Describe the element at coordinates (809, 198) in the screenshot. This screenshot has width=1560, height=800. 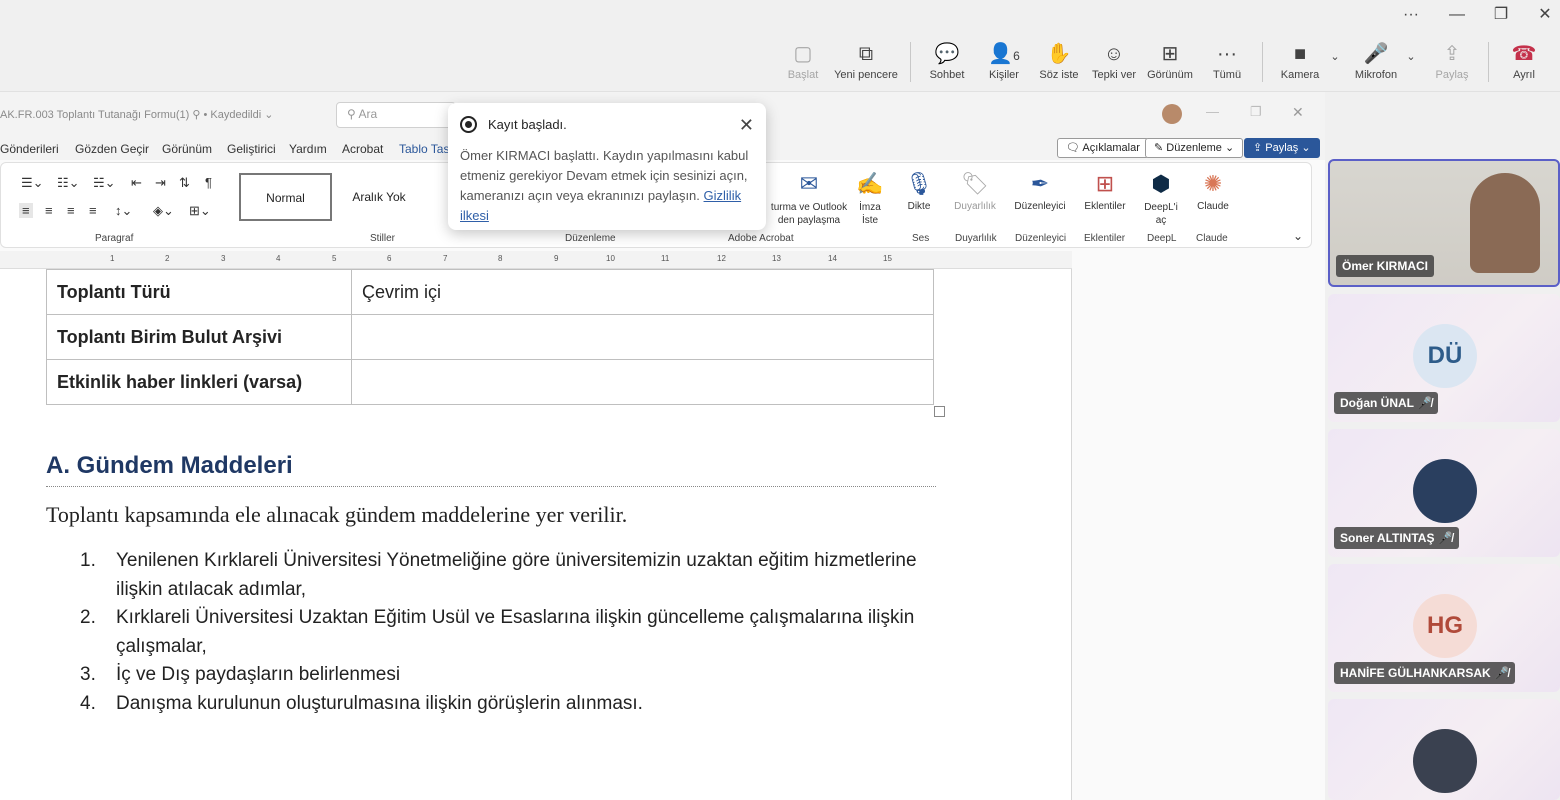
I see `create-share-outlook-button: ✉ turma ve Outlook den paylaşma` at that location.